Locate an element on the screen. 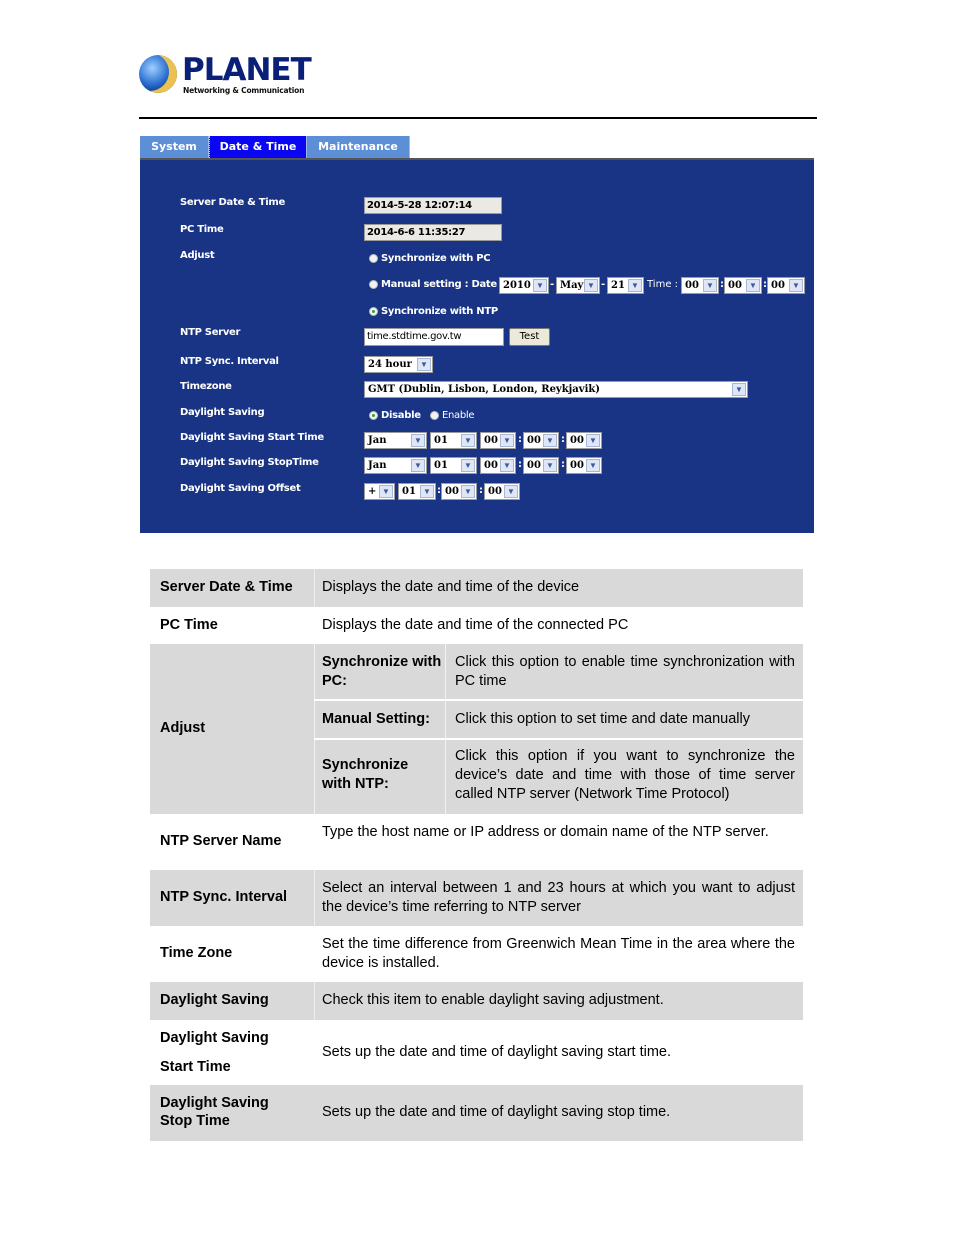 Image resolution: width=954 pixels, height=1235 pixels. timezone-select: GMT (Dublin, Lisbon, London, Reykjavik) ▼ is located at coordinates (556, 389).